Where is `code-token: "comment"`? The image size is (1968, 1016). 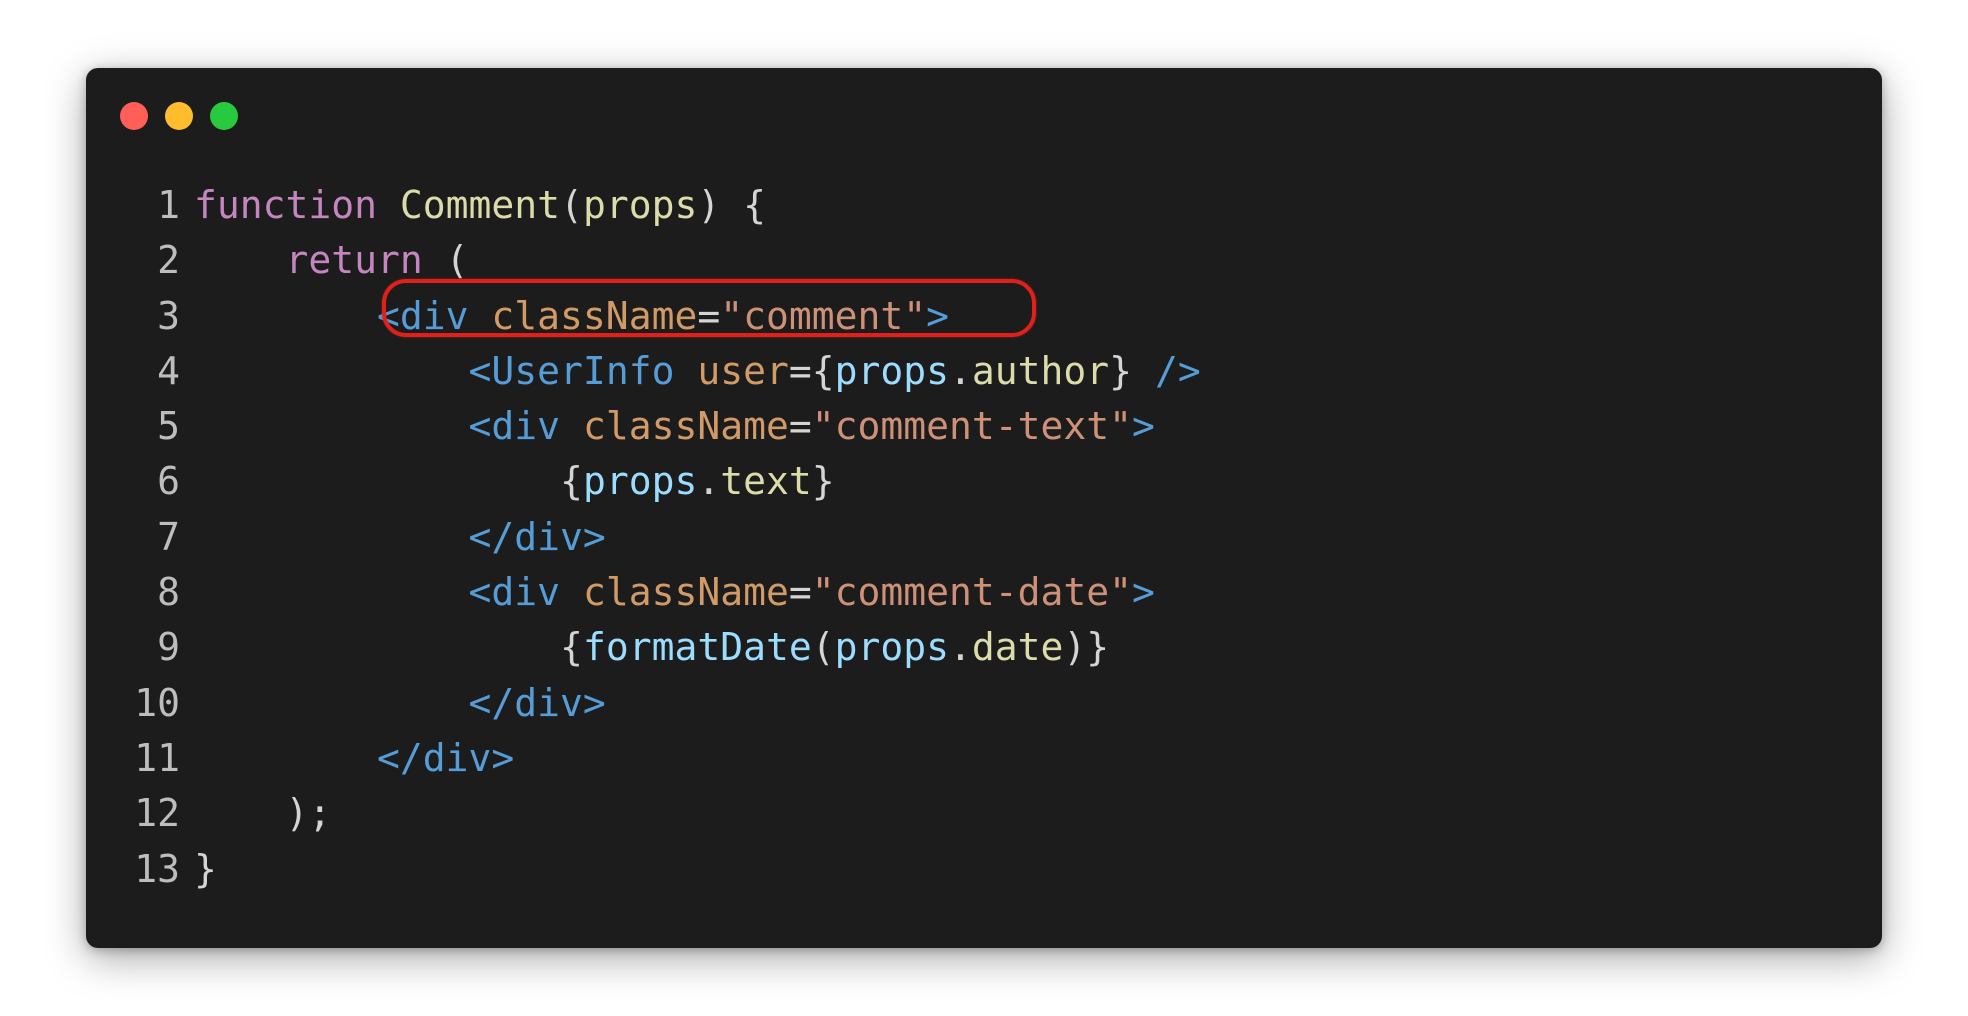 code-token: "comment" is located at coordinates (823, 315).